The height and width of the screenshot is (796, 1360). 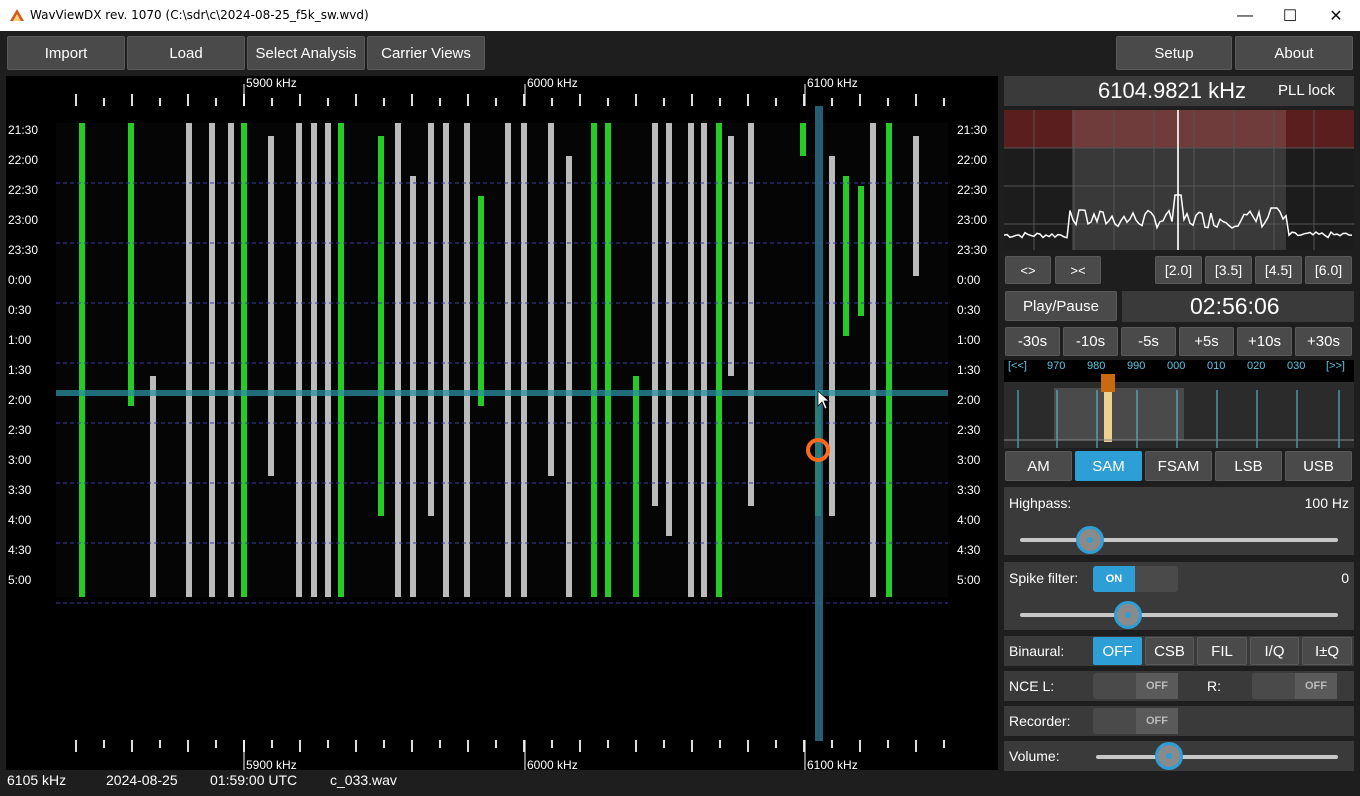 I want to click on time-label-right: 3:30, so click(x=969, y=490).